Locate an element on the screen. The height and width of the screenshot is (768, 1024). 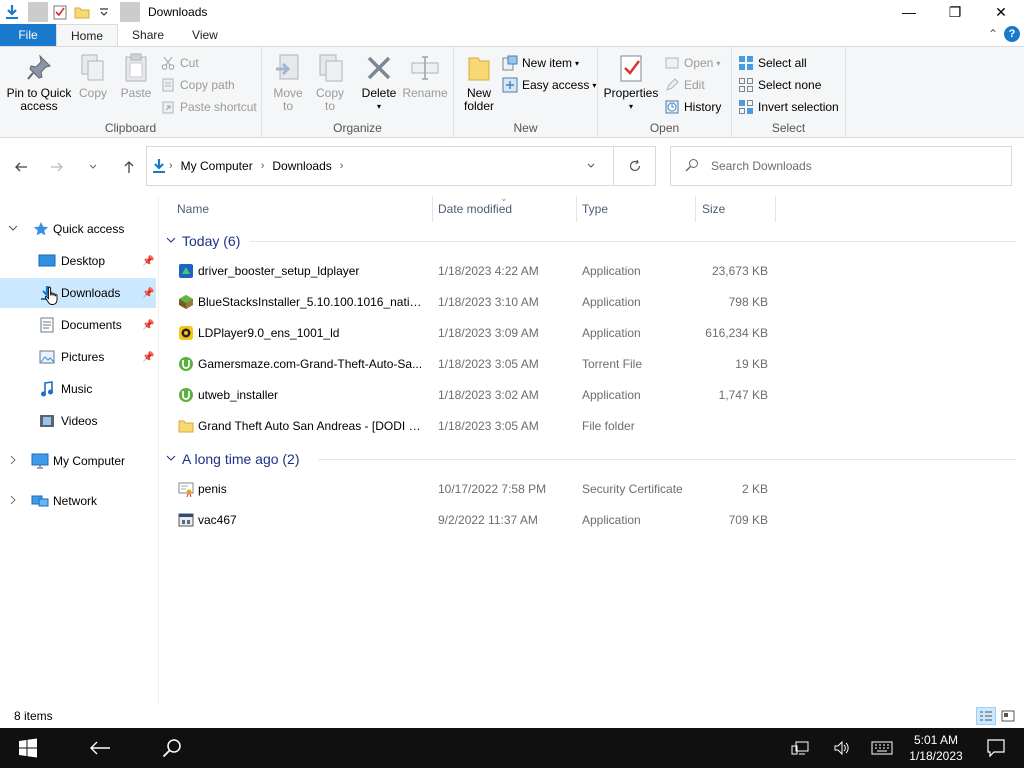
properties-button: Properties ▾ is located at coordinates (631, 82).